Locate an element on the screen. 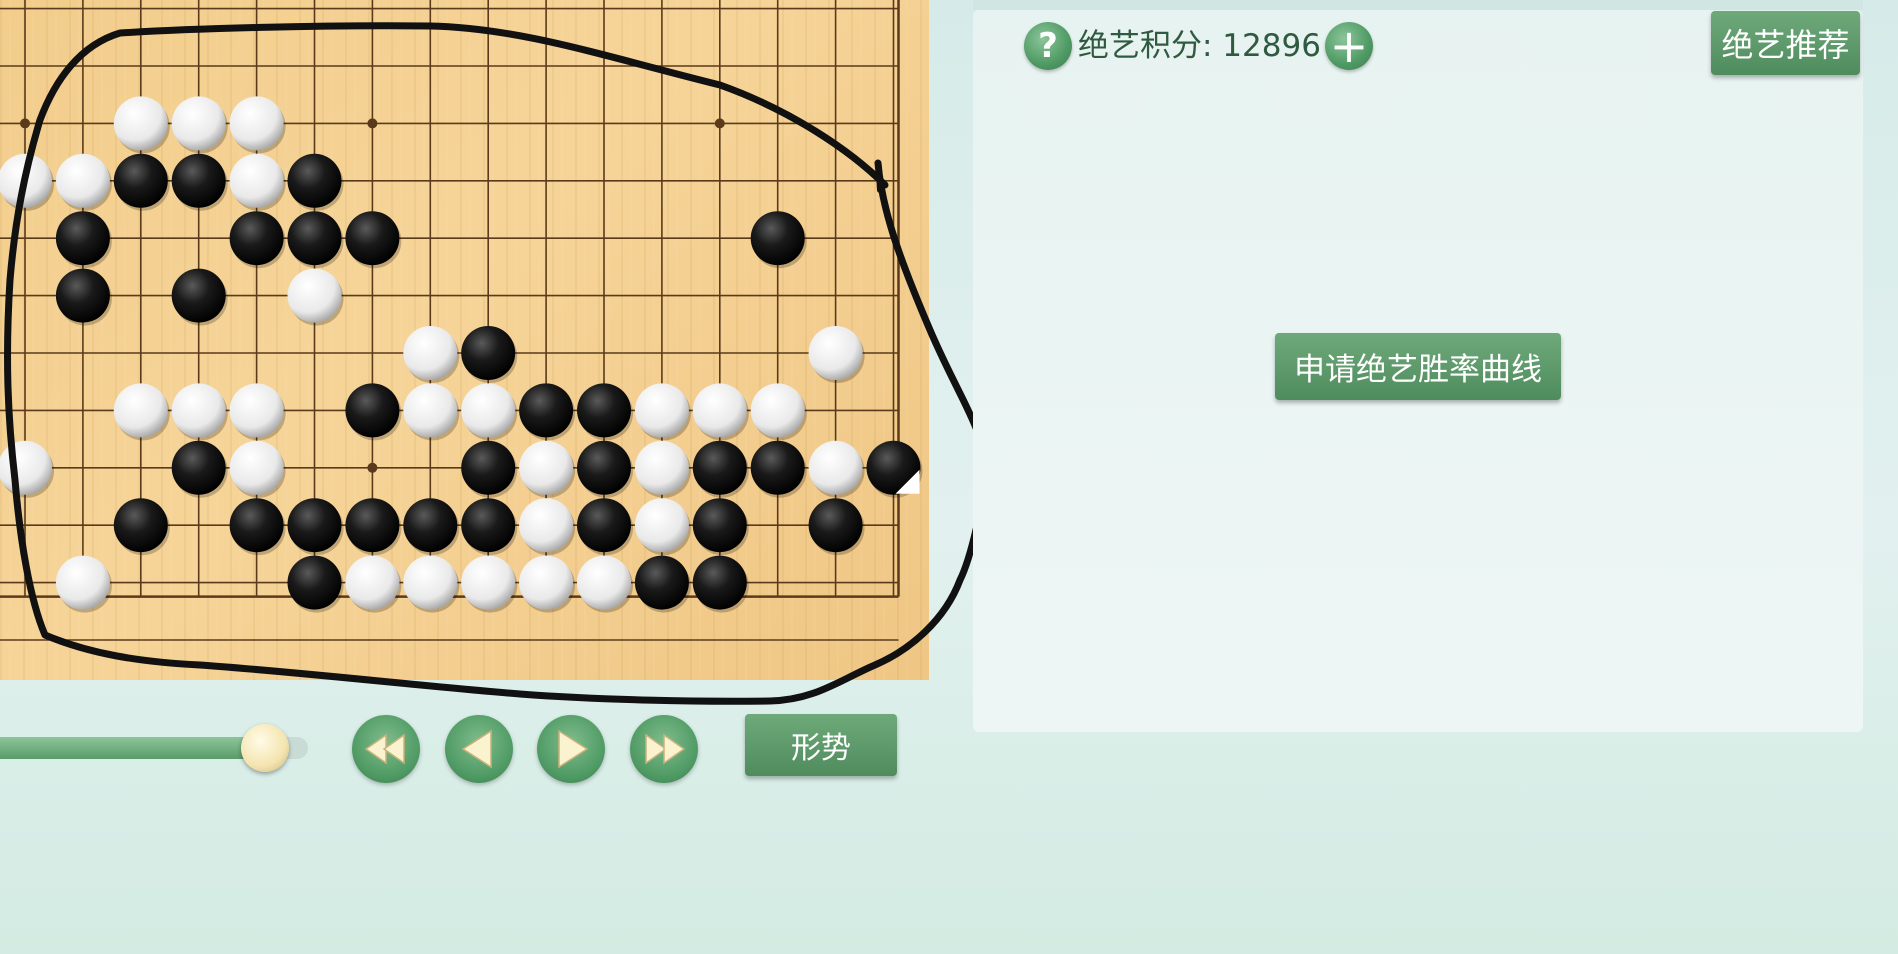 This screenshot has width=1898, height=954. first-move-button is located at coordinates (386, 749).